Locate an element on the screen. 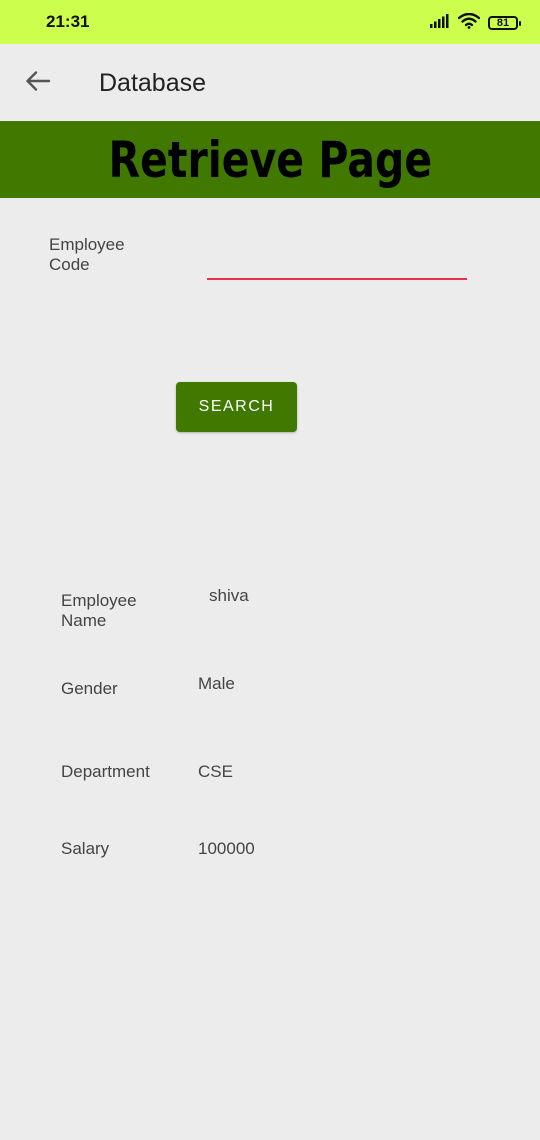 The height and width of the screenshot is (1140, 540). status-time: 21:31 is located at coordinates (68, 21).